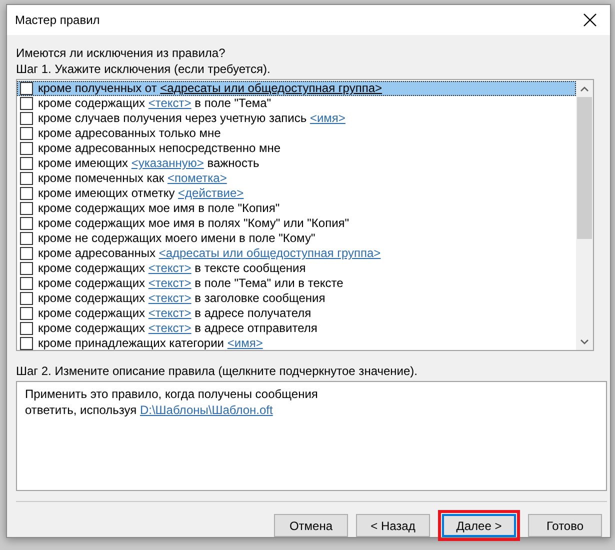  Describe the element at coordinates (159, 148) in the screenshot. I see `condition-text: кроме адресованных непосредственно мне` at that location.